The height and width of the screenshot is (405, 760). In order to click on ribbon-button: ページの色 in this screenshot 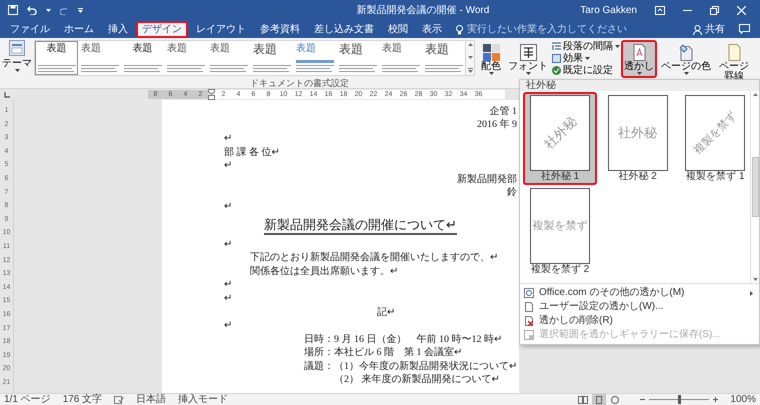, I will do `click(686, 59)`.